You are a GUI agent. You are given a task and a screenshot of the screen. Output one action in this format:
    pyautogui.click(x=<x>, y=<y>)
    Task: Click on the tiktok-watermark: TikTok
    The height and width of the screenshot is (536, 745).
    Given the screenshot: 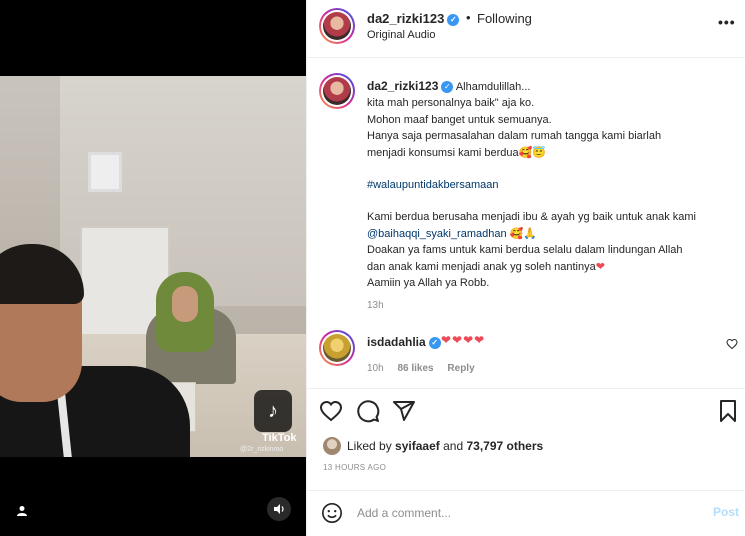 What is the action you would take?
    pyautogui.click(x=279, y=438)
    